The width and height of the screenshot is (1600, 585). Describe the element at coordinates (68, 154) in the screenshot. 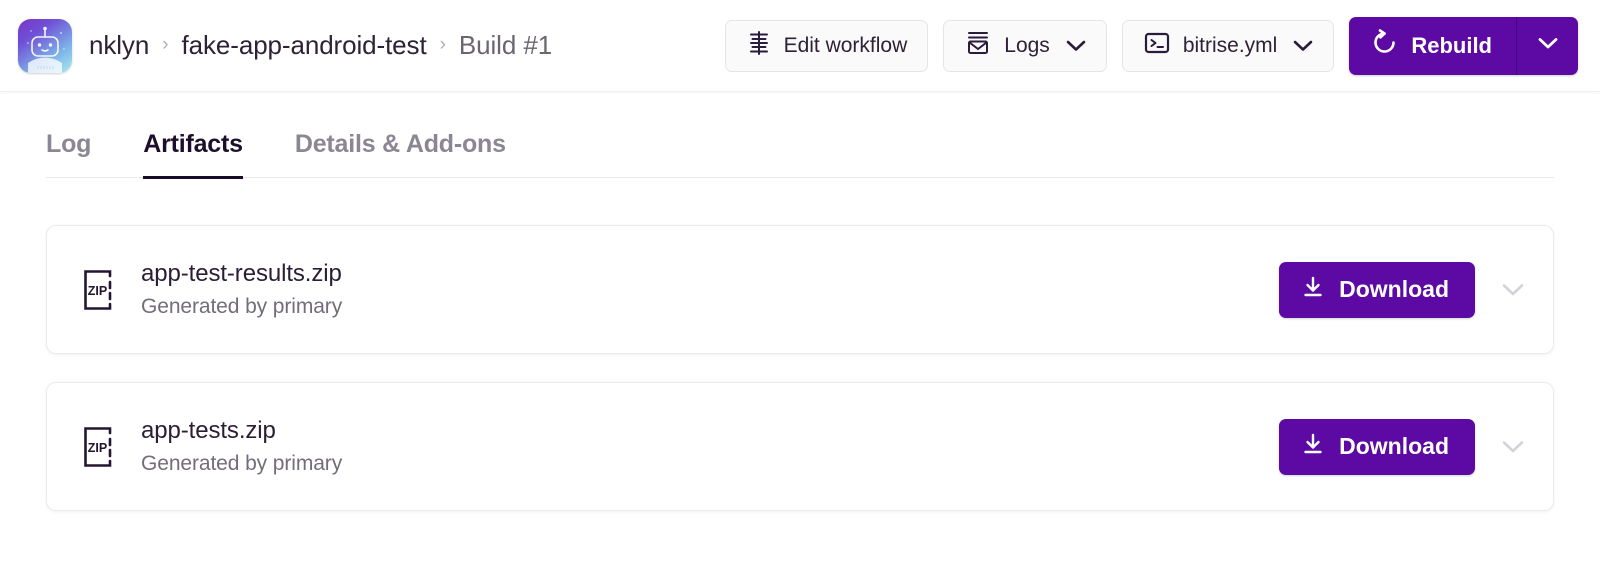

I see `tab-log: Log` at that location.